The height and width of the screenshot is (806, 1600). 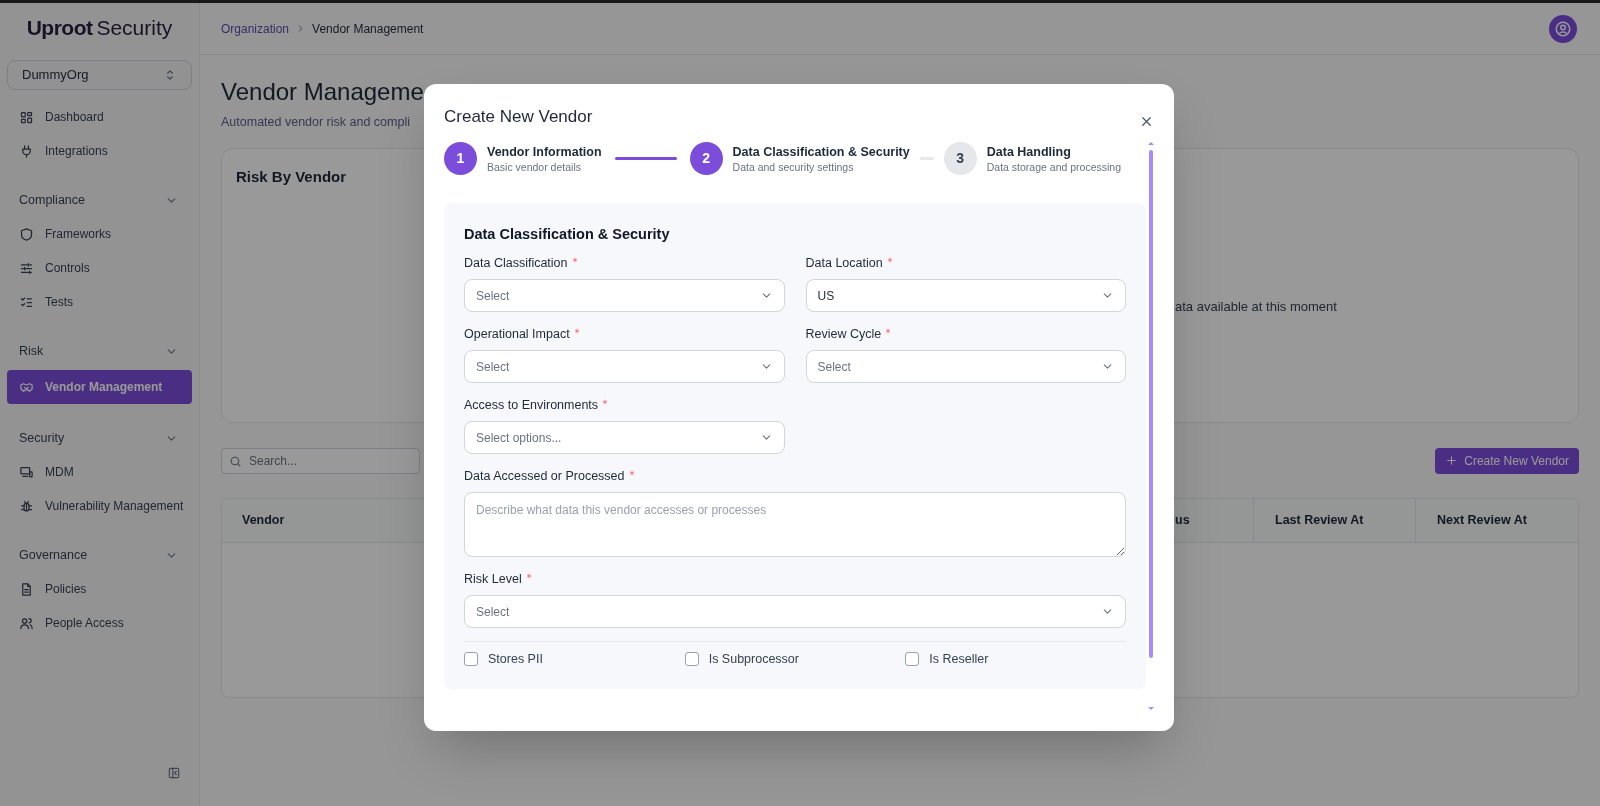 What do you see at coordinates (544, 476) in the screenshot?
I see `field-label: Data Accessed or Processed` at bounding box center [544, 476].